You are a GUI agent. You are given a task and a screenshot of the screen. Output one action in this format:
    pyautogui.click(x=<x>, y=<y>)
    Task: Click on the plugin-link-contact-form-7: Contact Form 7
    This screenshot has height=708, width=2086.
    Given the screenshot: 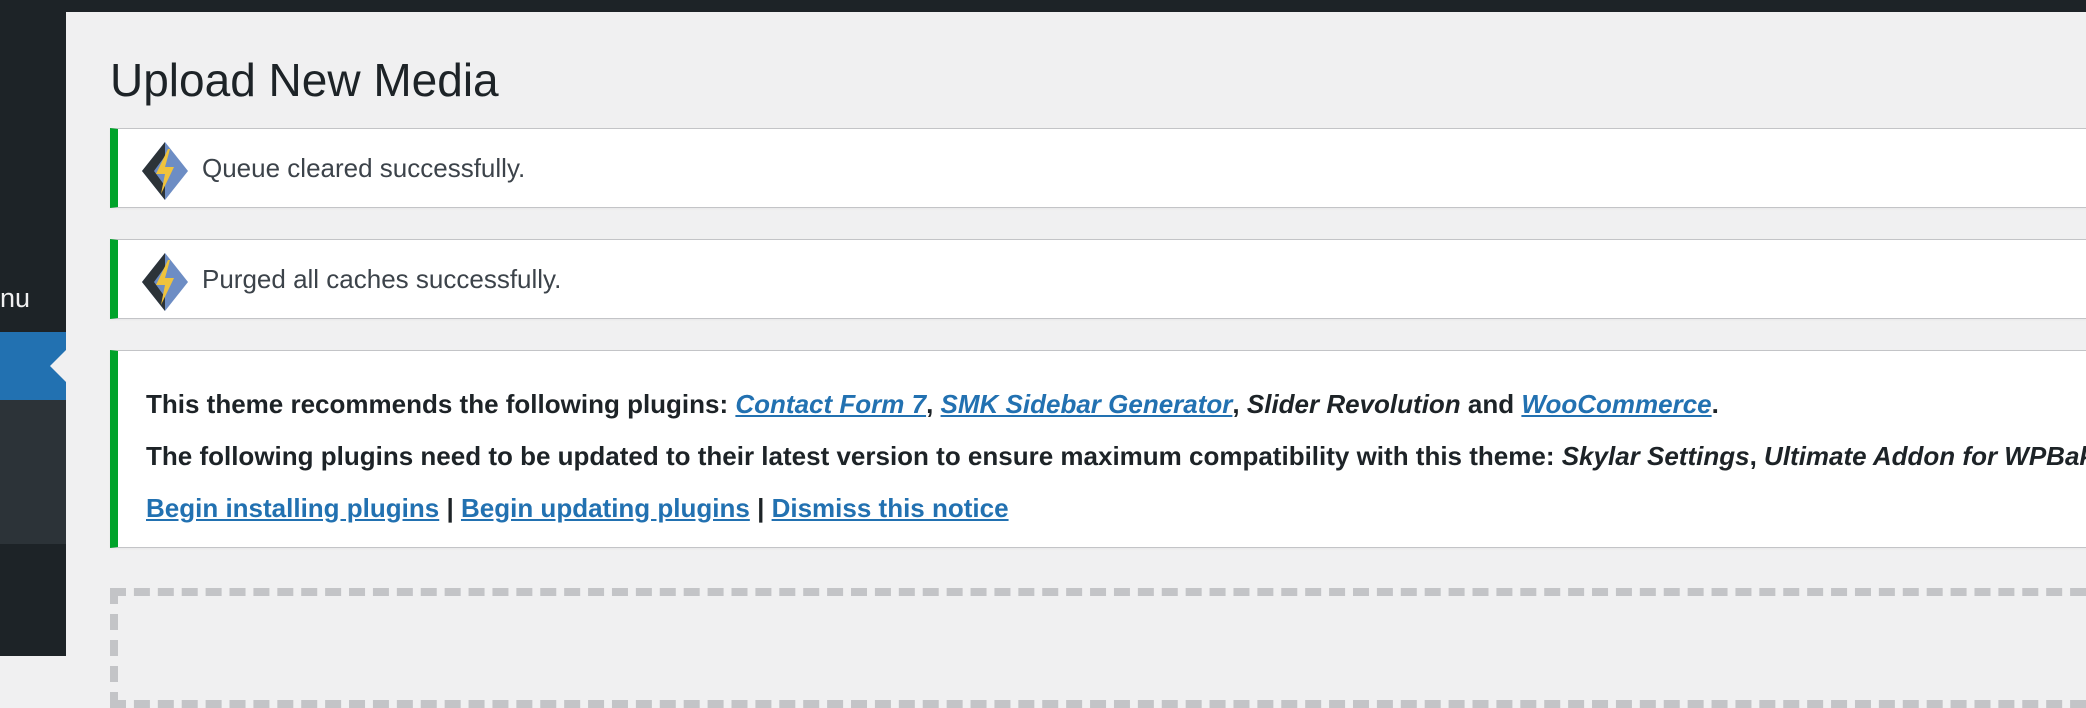 What is the action you would take?
    pyautogui.click(x=830, y=404)
    